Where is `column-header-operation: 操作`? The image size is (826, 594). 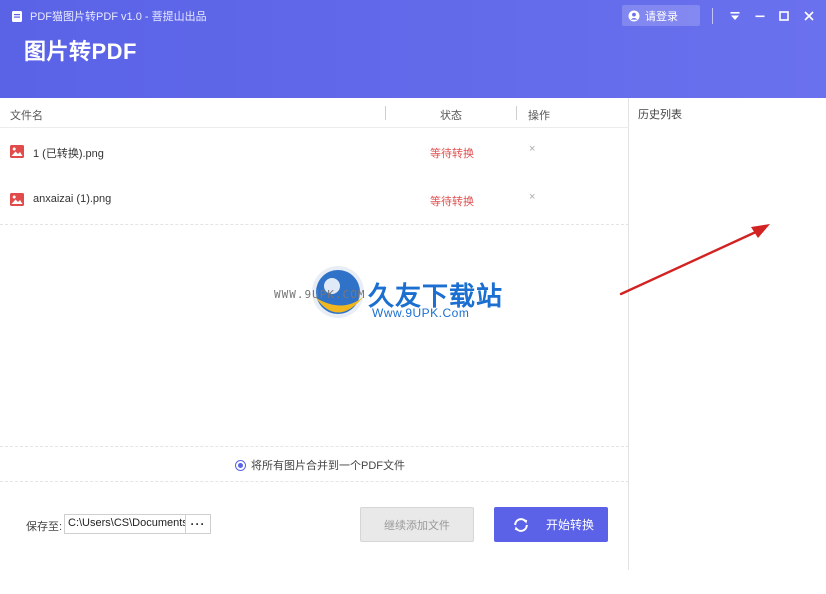
column-header-operation: 操作 is located at coordinates (539, 116).